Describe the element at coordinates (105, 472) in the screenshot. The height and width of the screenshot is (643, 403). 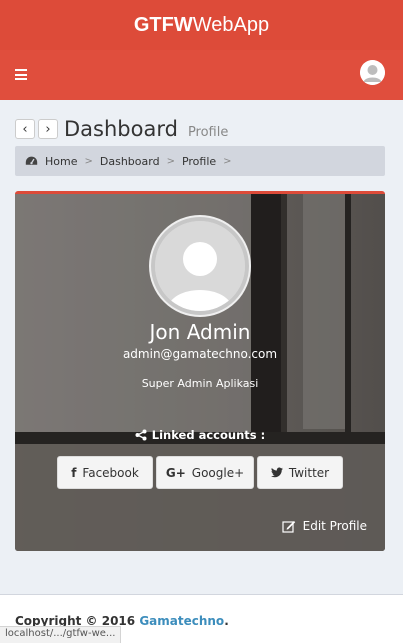
I see `facebook-button: f Facebook` at that location.